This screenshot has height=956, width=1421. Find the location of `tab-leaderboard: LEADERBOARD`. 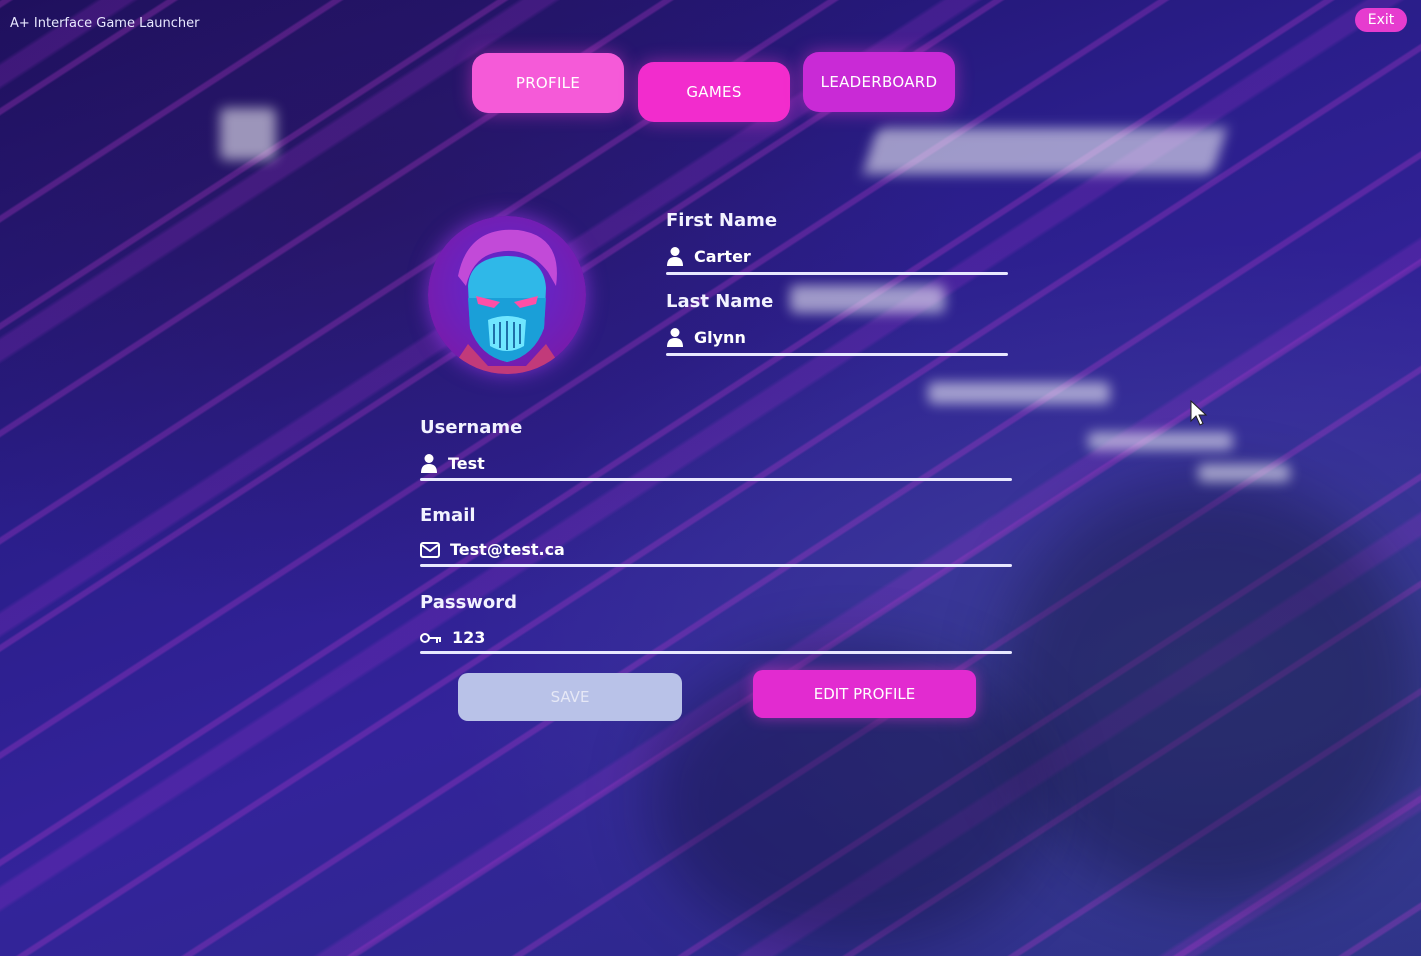

tab-leaderboard: LEADERBOARD is located at coordinates (879, 82).